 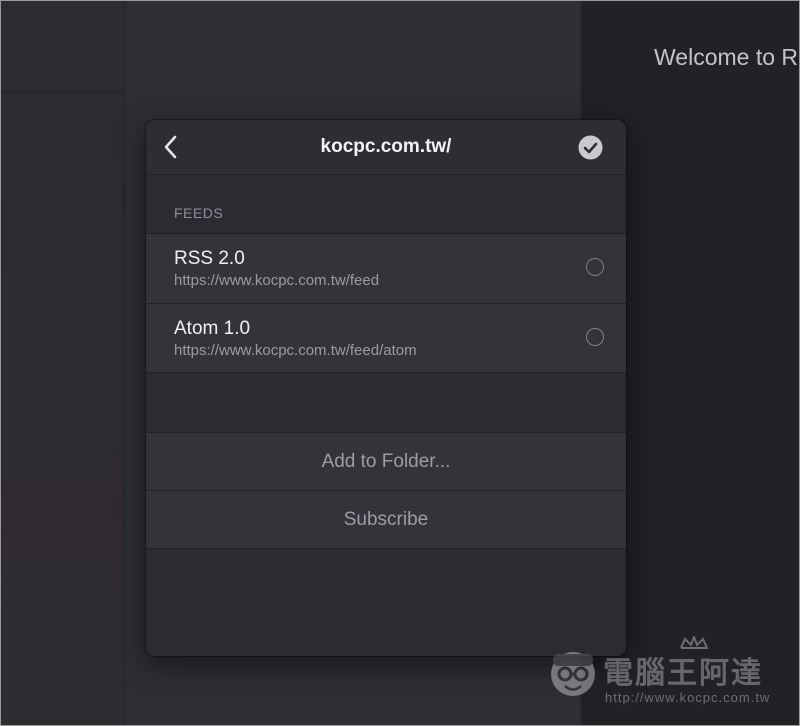 I want to click on back-button, so click(x=171, y=147).